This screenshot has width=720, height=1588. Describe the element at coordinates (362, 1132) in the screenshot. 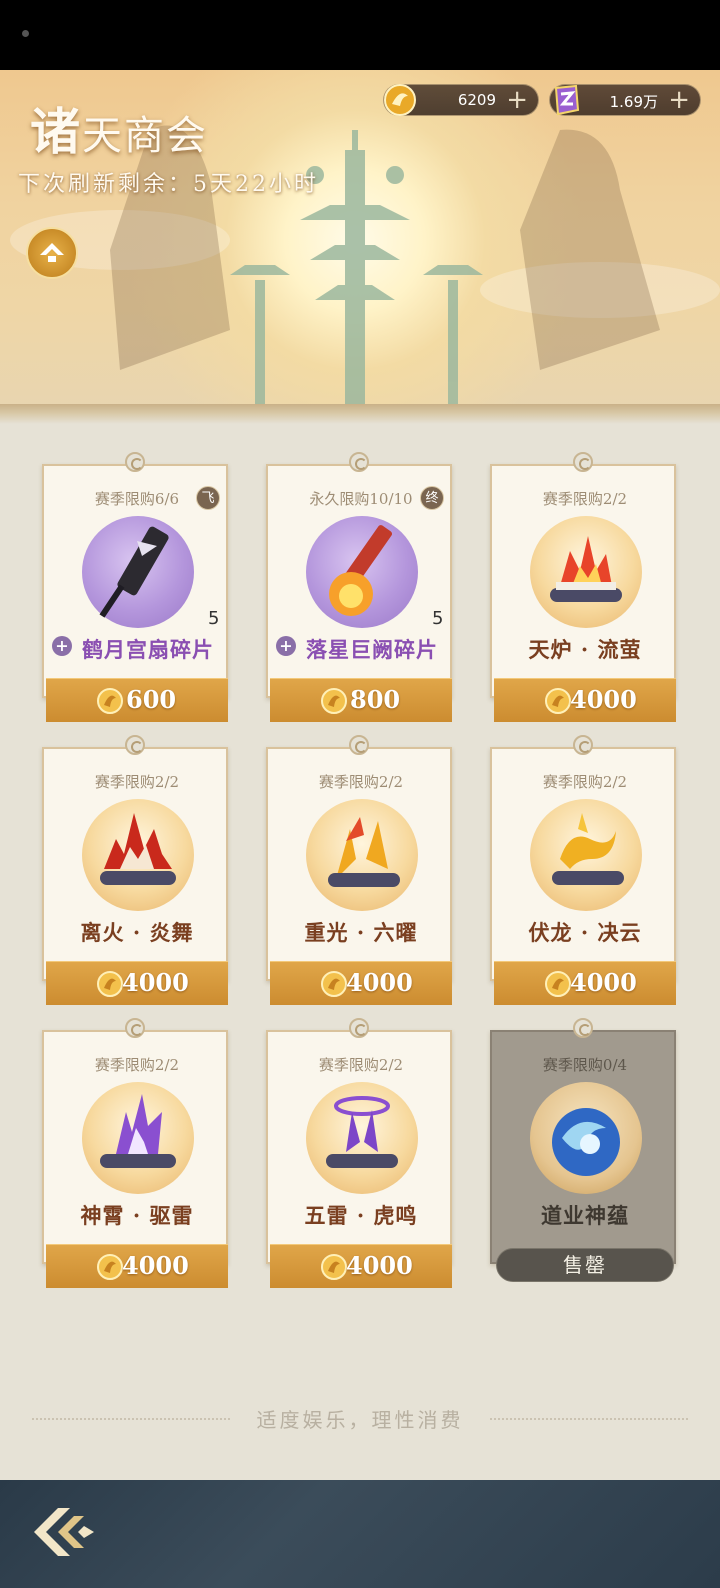

I see `five-thunder-scroll-icon` at that location.